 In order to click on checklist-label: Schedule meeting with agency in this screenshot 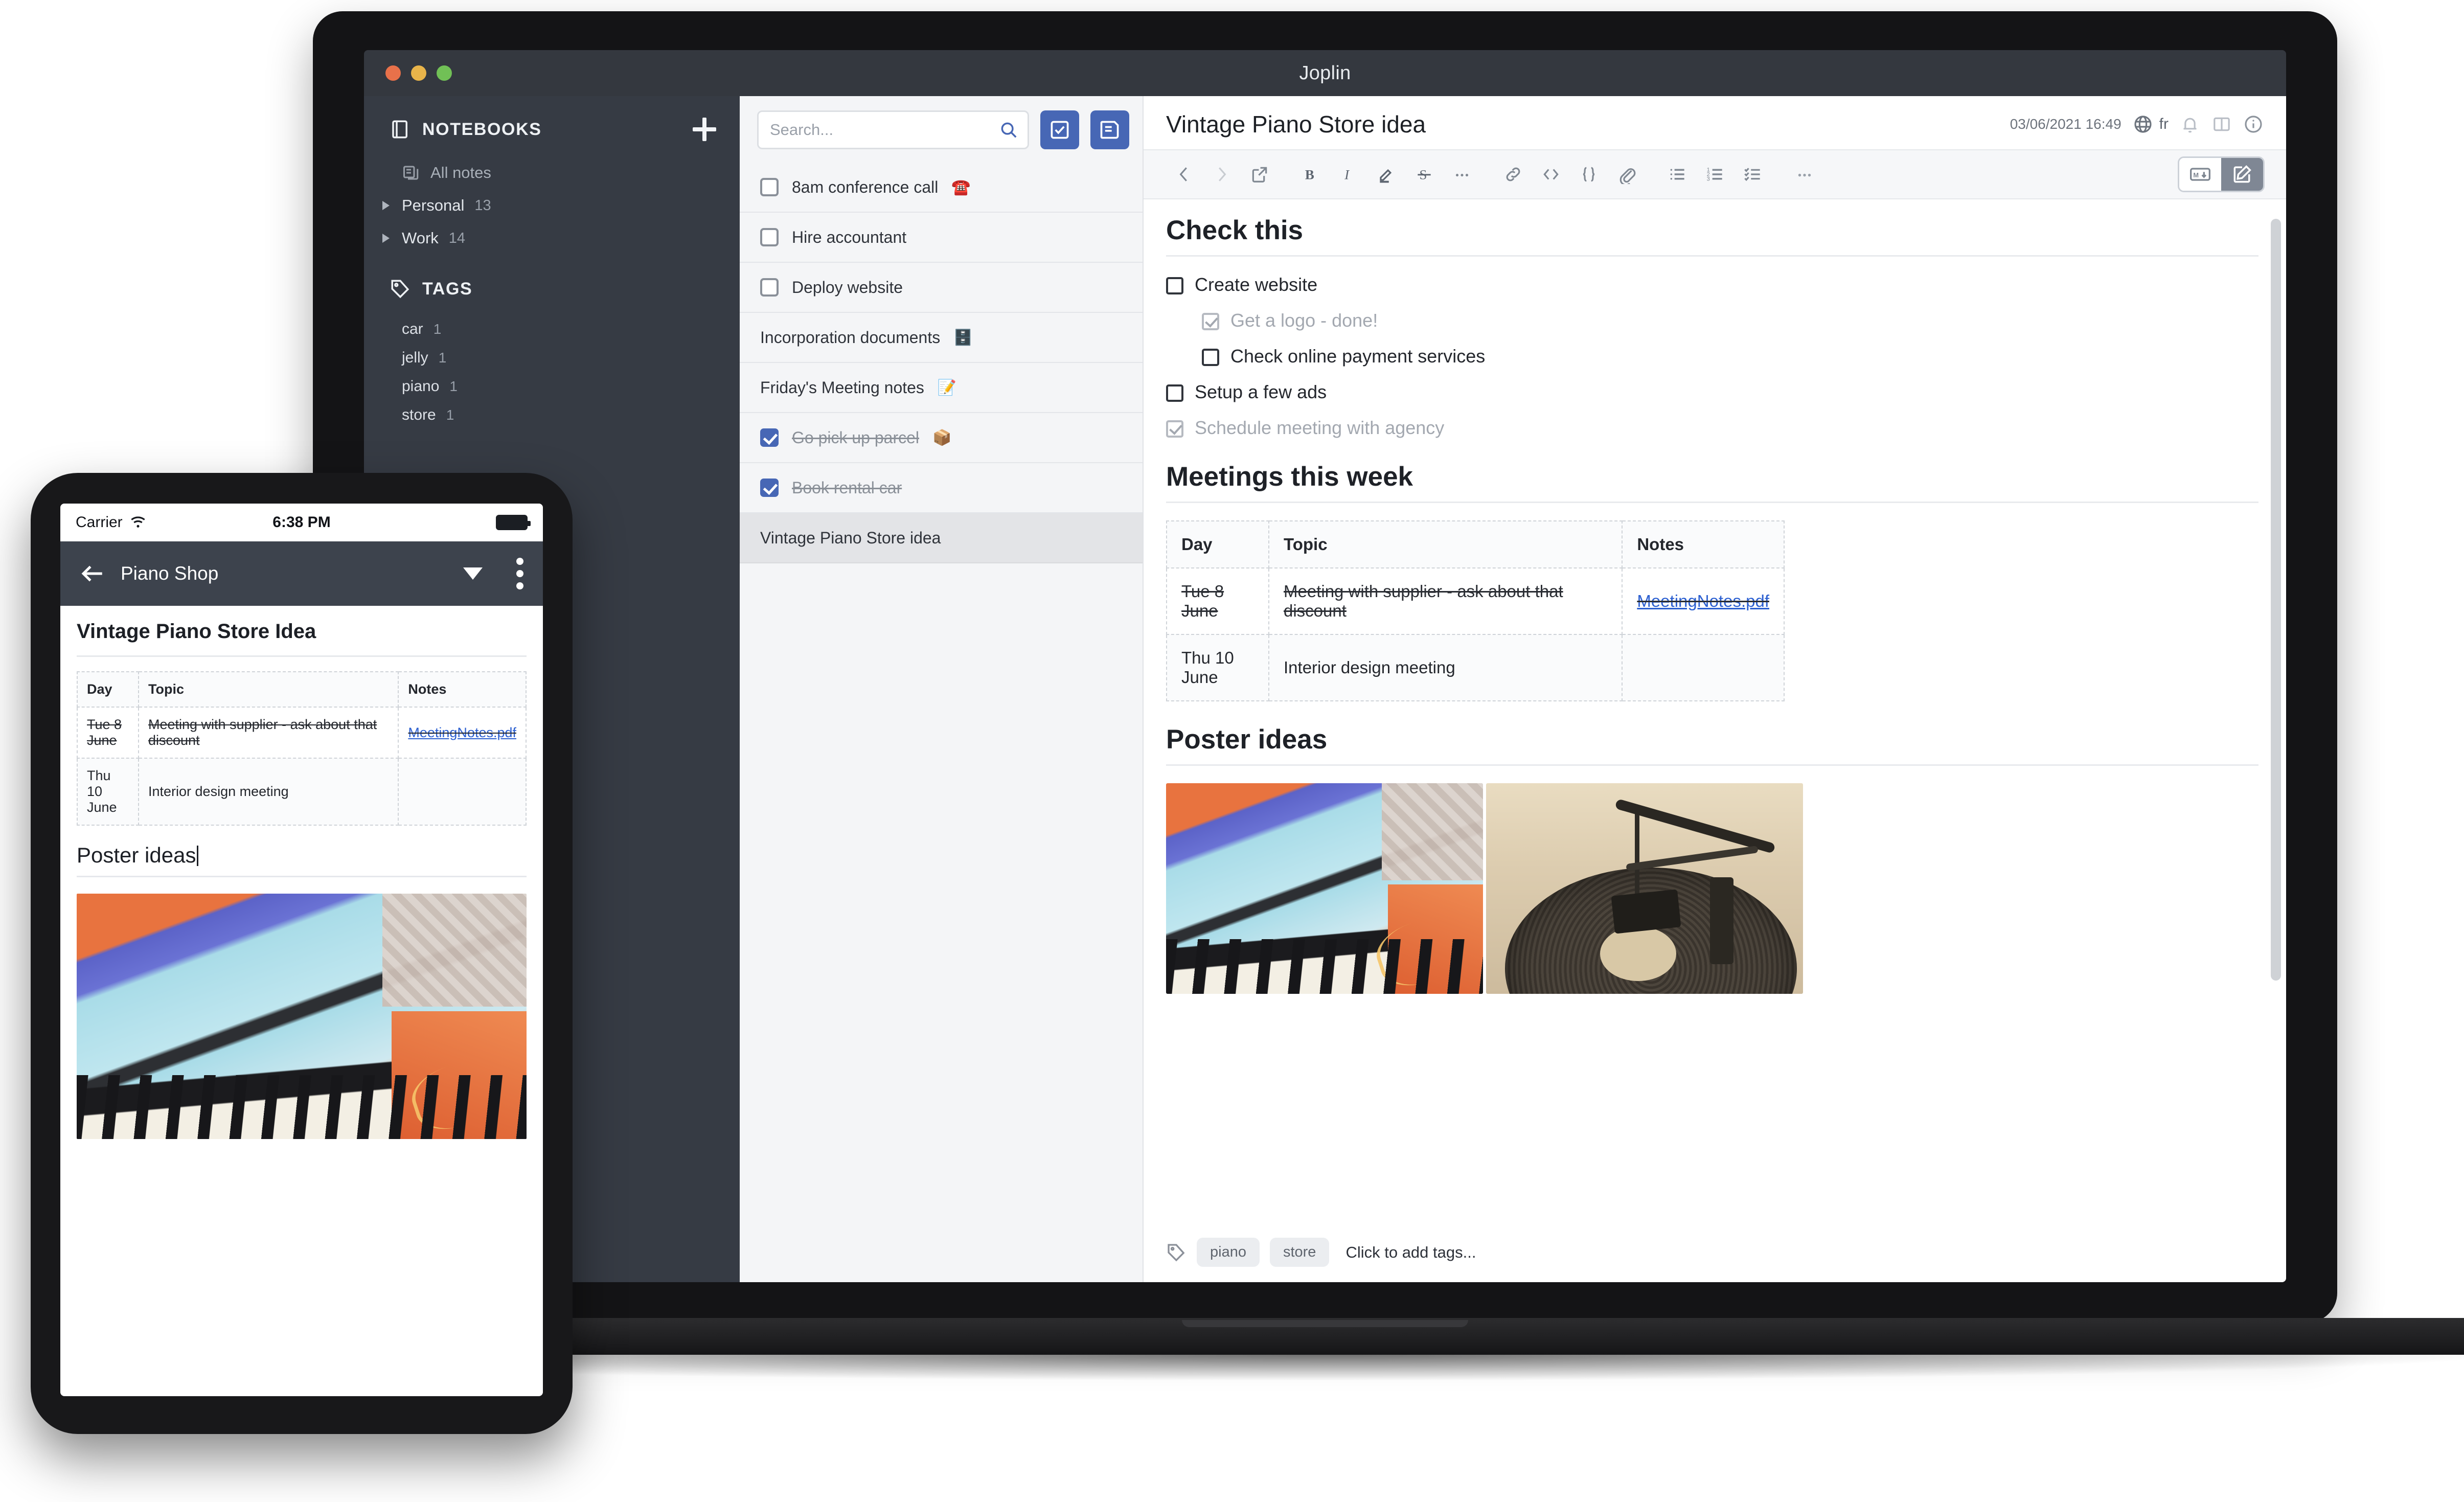, I will do `click(1320, 427)`.